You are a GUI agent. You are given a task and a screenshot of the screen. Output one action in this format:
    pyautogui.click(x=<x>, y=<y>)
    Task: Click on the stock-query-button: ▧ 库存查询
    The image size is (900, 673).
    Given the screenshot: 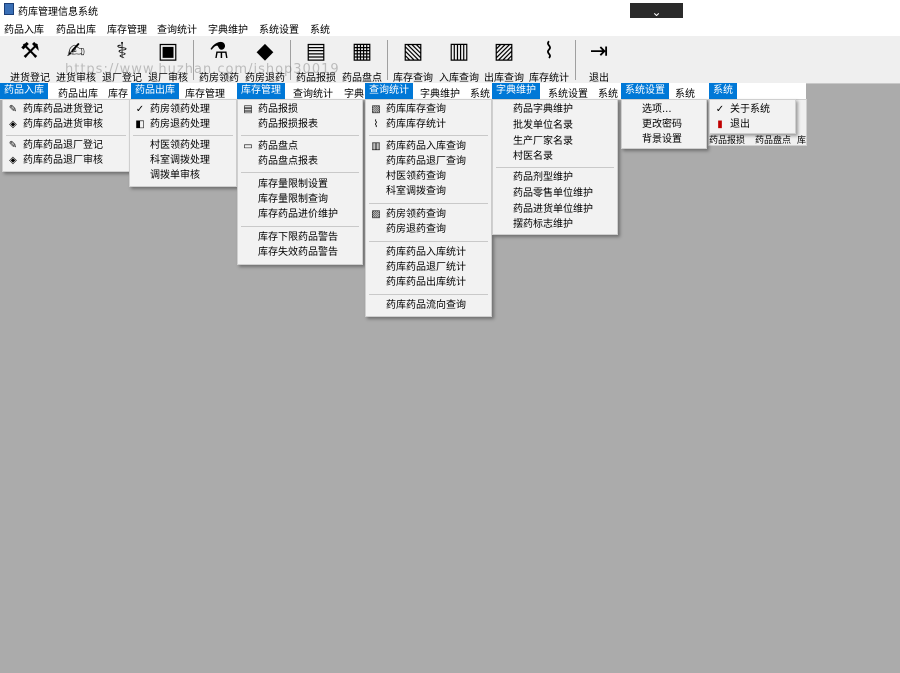 What is the action you would take?
    pyautogui.click(x=413, y=61)
    